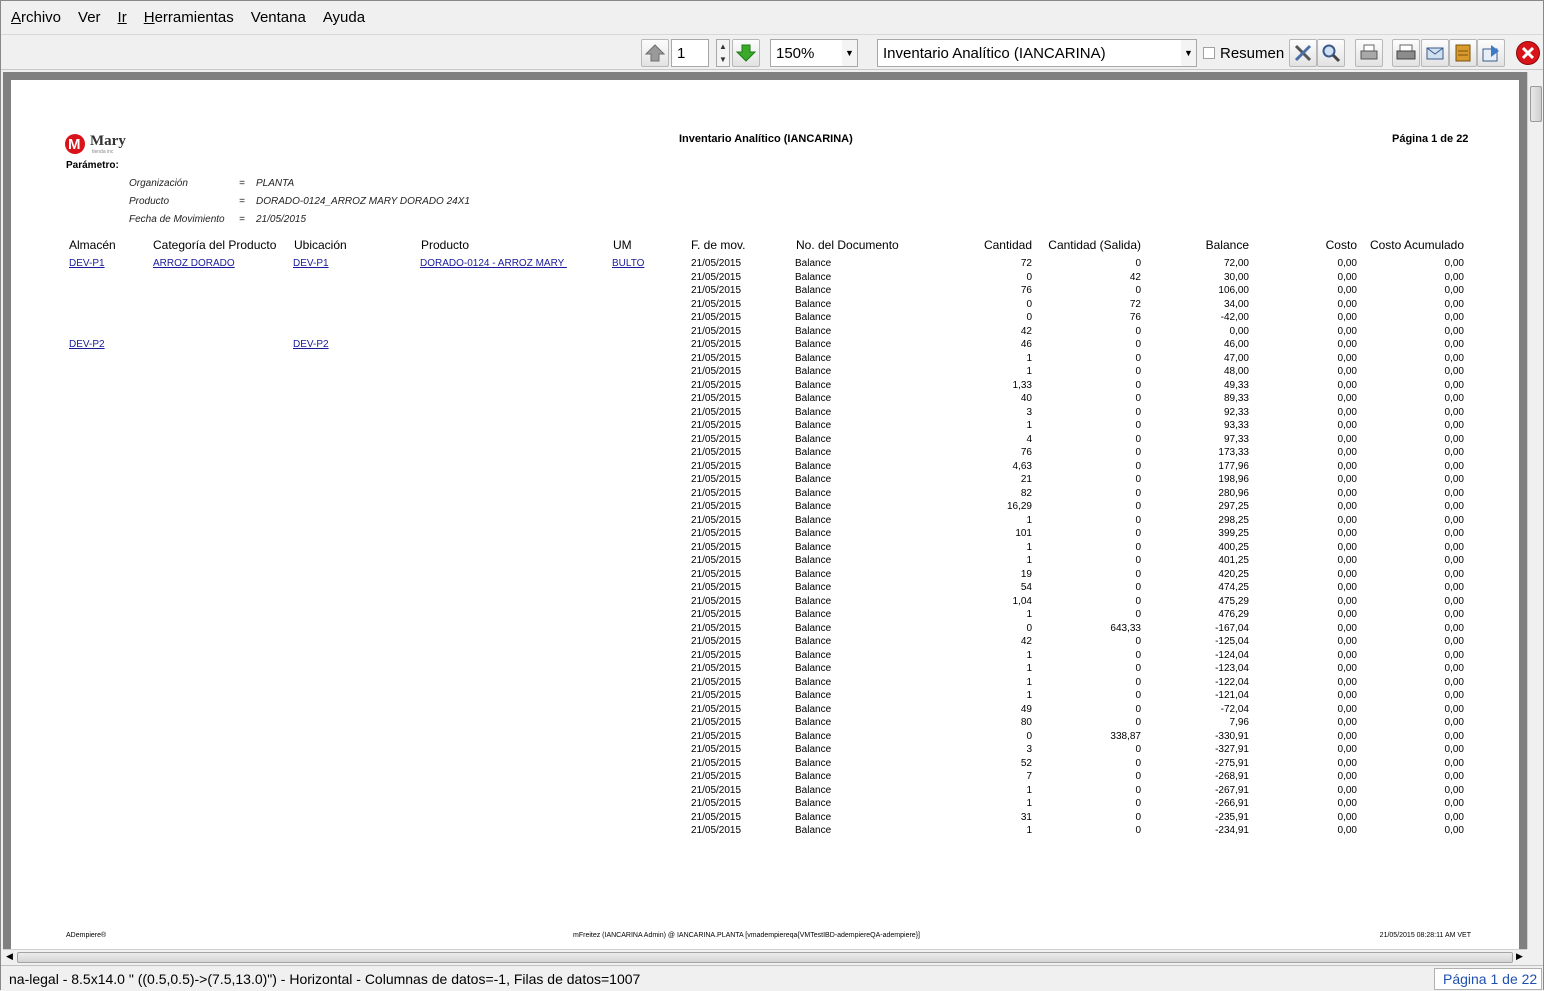 The height and width of the screenshot is (991, 1544). Describe the element at coordinates (1233, 574) in the screenshot. I see `cell-balance: 420,25` at that location.